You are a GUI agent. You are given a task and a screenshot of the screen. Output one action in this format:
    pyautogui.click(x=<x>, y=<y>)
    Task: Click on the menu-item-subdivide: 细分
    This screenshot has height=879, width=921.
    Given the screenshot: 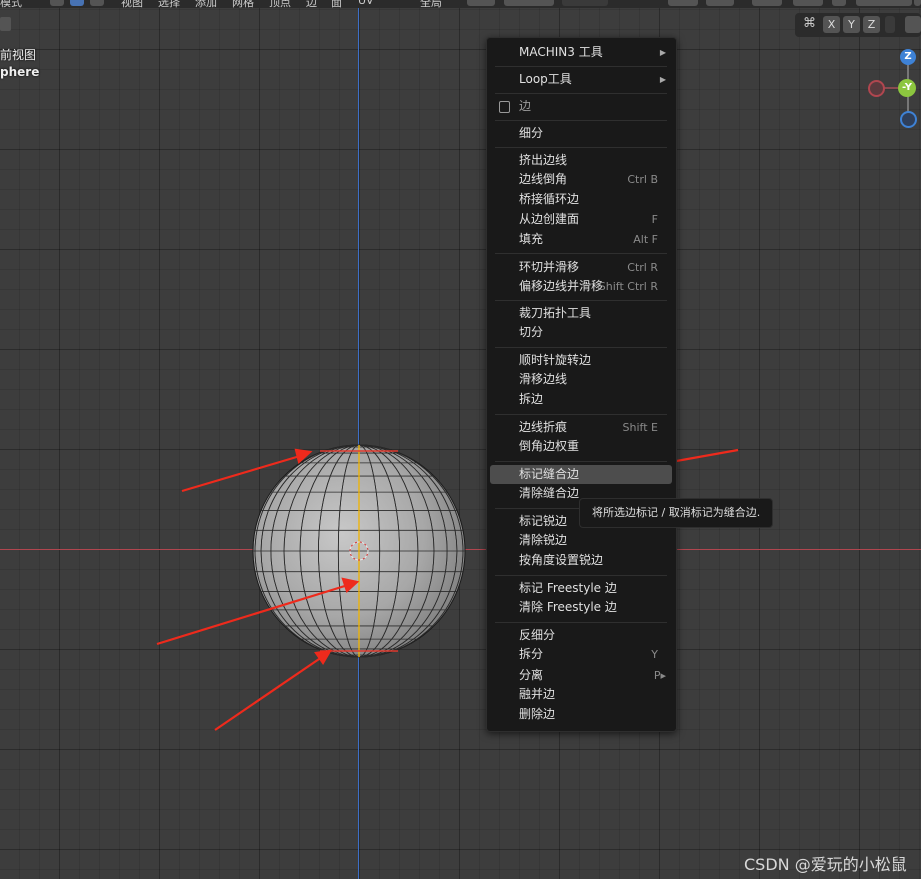 What is the action you would take?
    pyautogui.click(x=581, y=133)
    